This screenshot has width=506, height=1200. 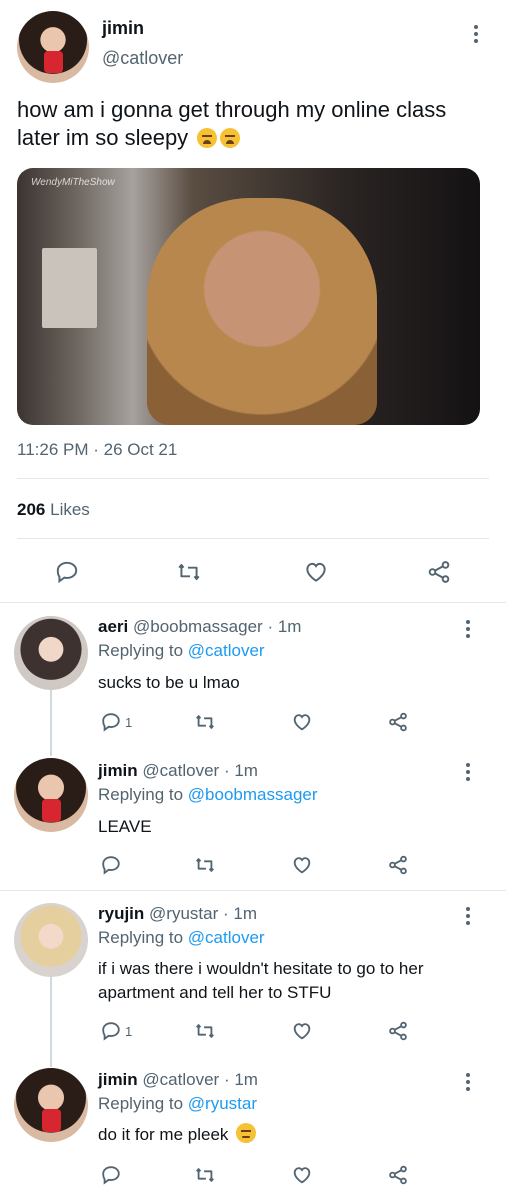 What do you see at coordinates (123, 28) in the screenshot?
I see `author-name: jimin` at bounding box center [123, 28].